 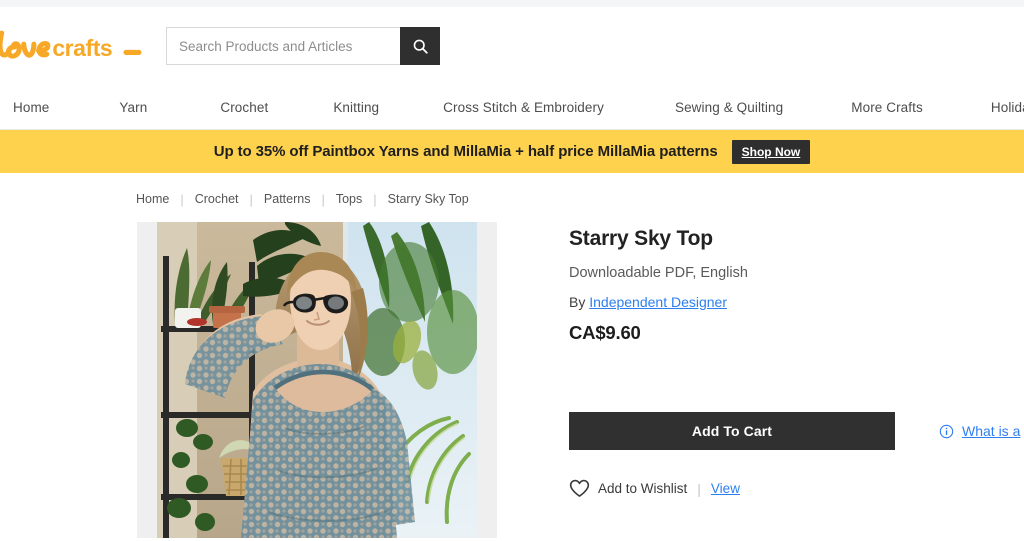 I want to click on designer-link: Independent Designer, so click(x=658, y=302).